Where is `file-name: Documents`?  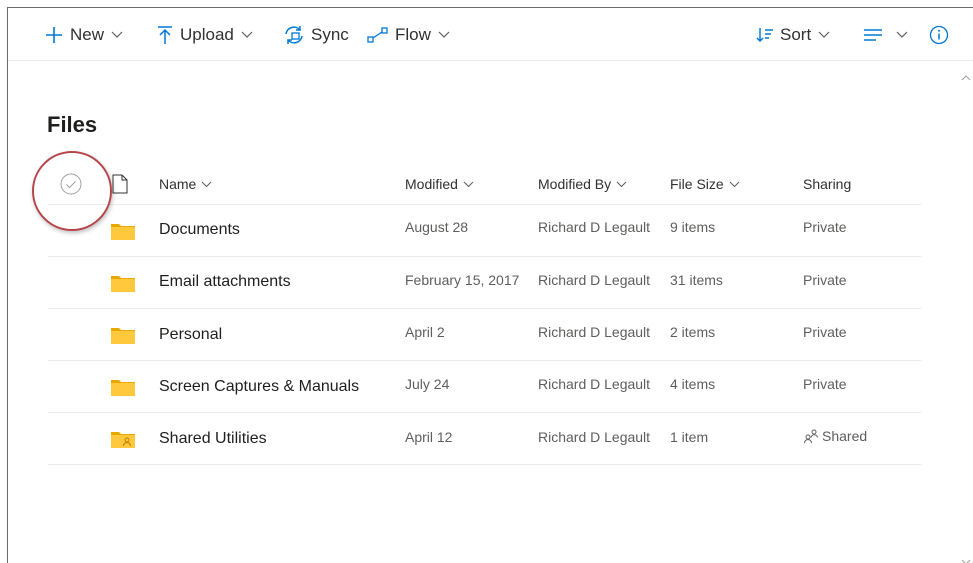 file-name: Documents is located at coordinates (199, 230).